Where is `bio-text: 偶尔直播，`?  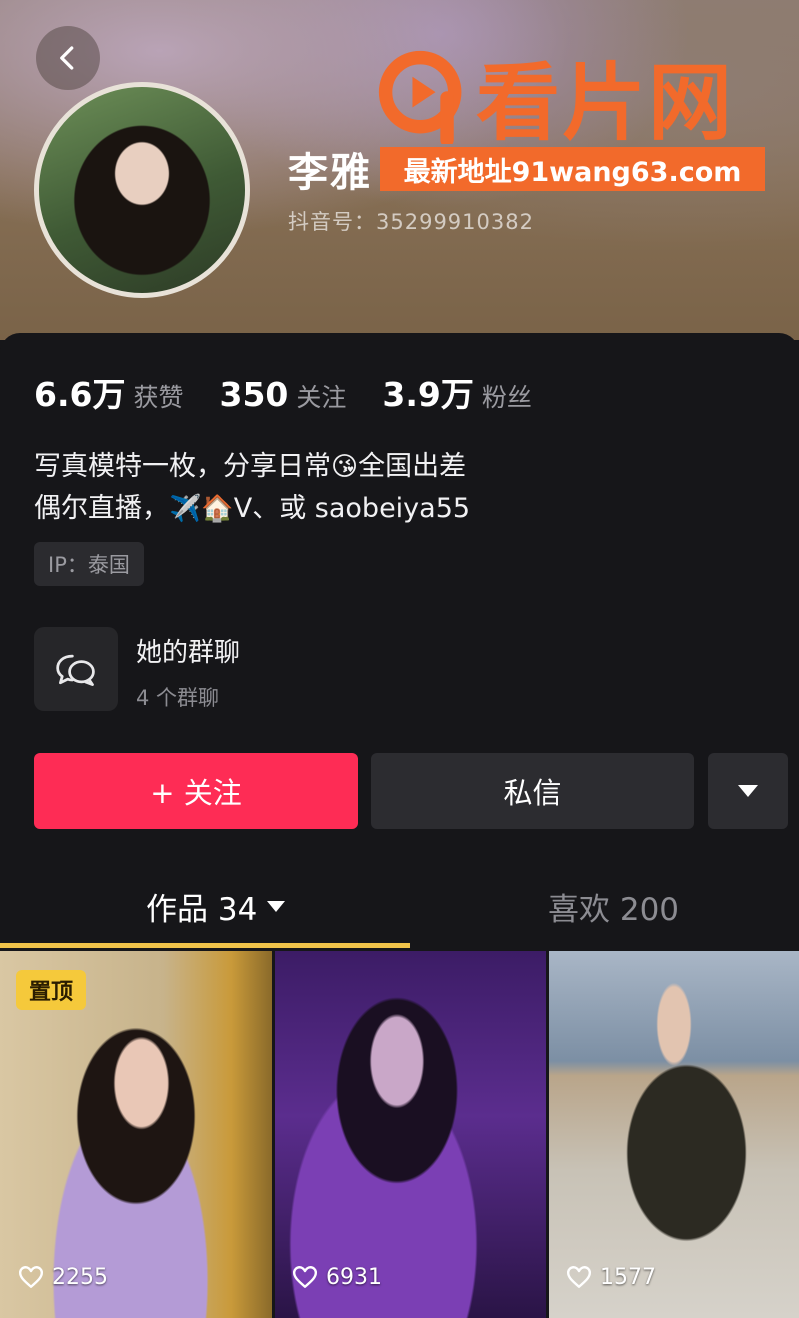 bio-text: 偶尔直播， is located at coordinates (101, 508).